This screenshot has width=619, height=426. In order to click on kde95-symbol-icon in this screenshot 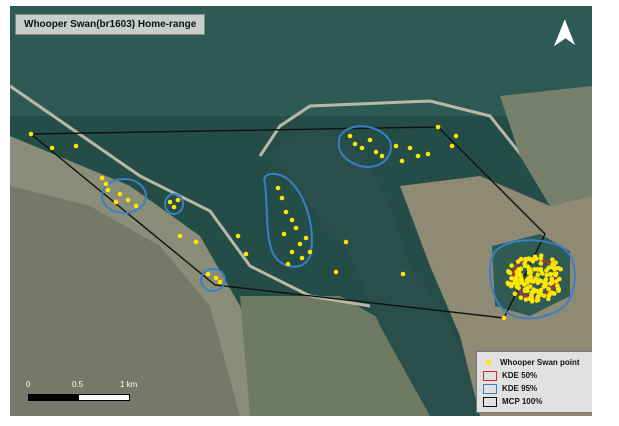, I will do `click(490, 388)`.